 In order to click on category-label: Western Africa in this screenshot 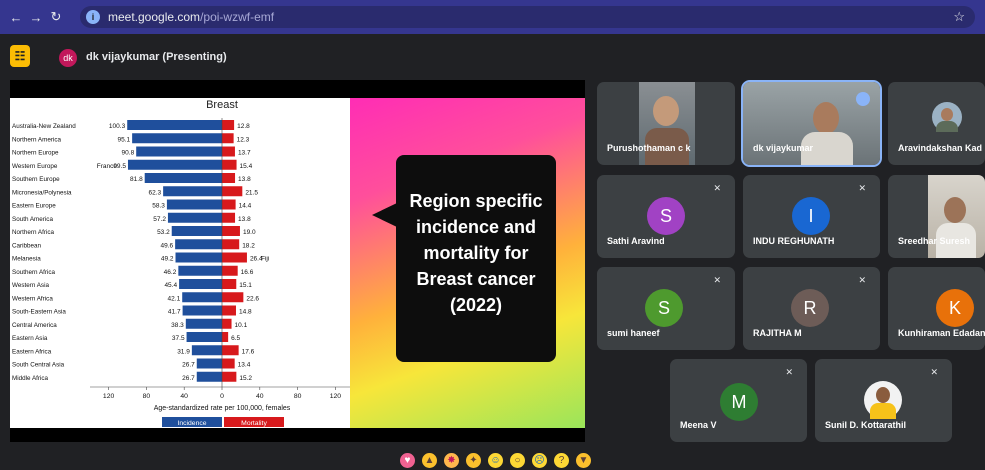, I will do `click(32, 298)`.